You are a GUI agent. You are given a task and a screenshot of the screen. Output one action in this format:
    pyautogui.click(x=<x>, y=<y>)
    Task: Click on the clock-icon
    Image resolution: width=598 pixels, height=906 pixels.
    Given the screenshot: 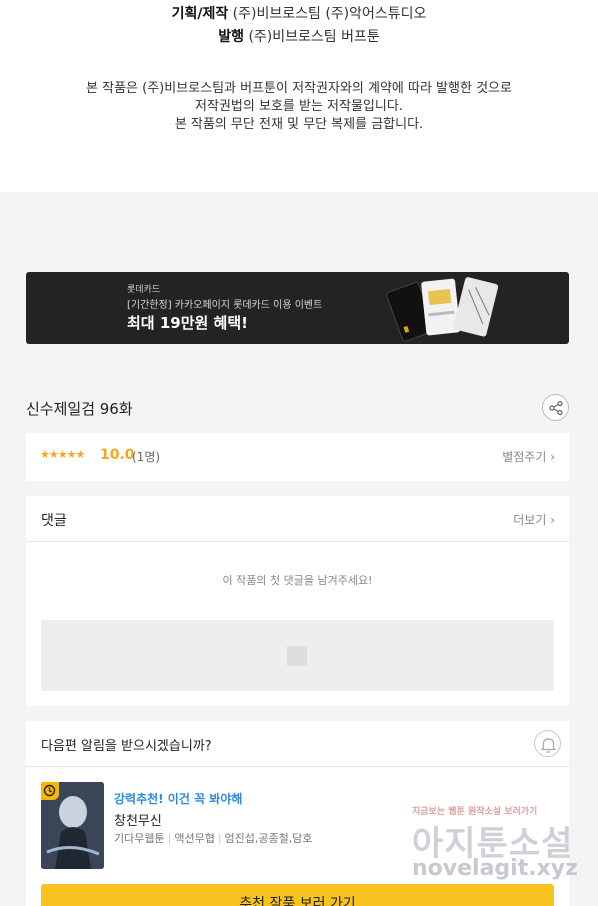 What is the action you would take?
    pyautogui.click(x=50, y=791)
    